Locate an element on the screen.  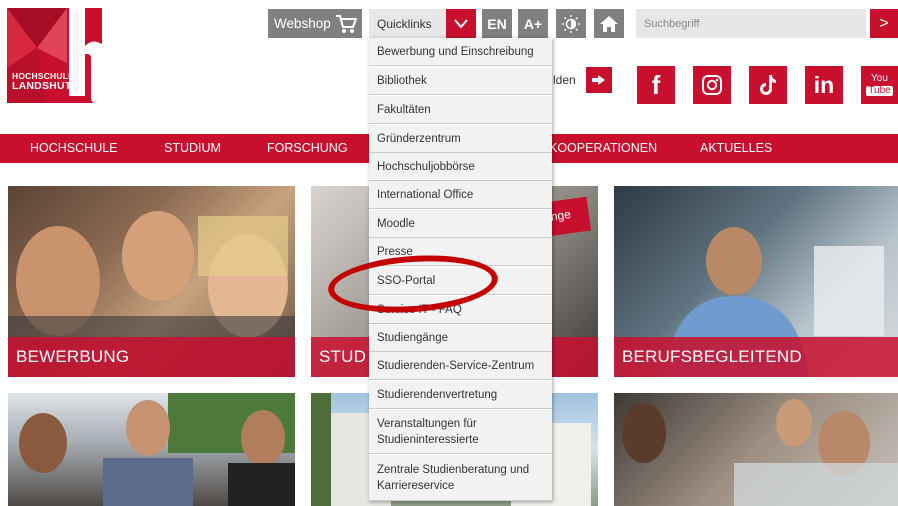
nav-item-forschung: FORSCHUNG is located at coordinates (307, 148).